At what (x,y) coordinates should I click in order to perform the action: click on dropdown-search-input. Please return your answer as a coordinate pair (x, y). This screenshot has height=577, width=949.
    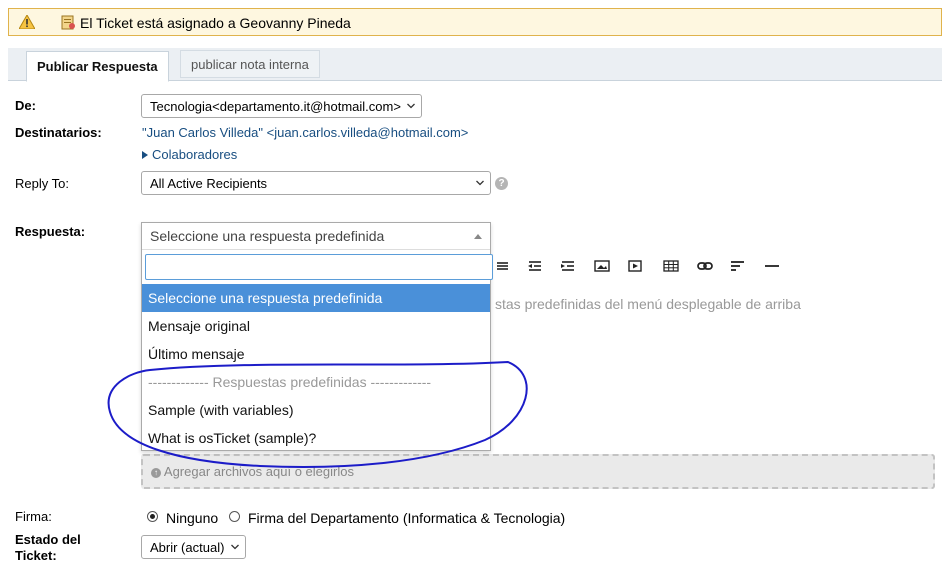
    Looking at the image, I should click on (319, 267).